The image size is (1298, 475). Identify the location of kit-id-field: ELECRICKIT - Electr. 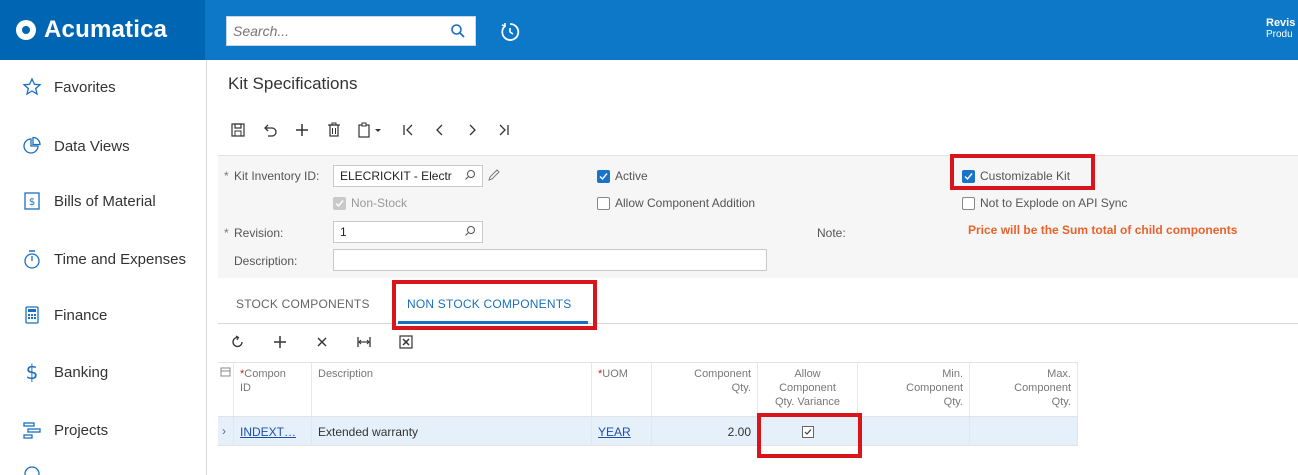
(408, 176).